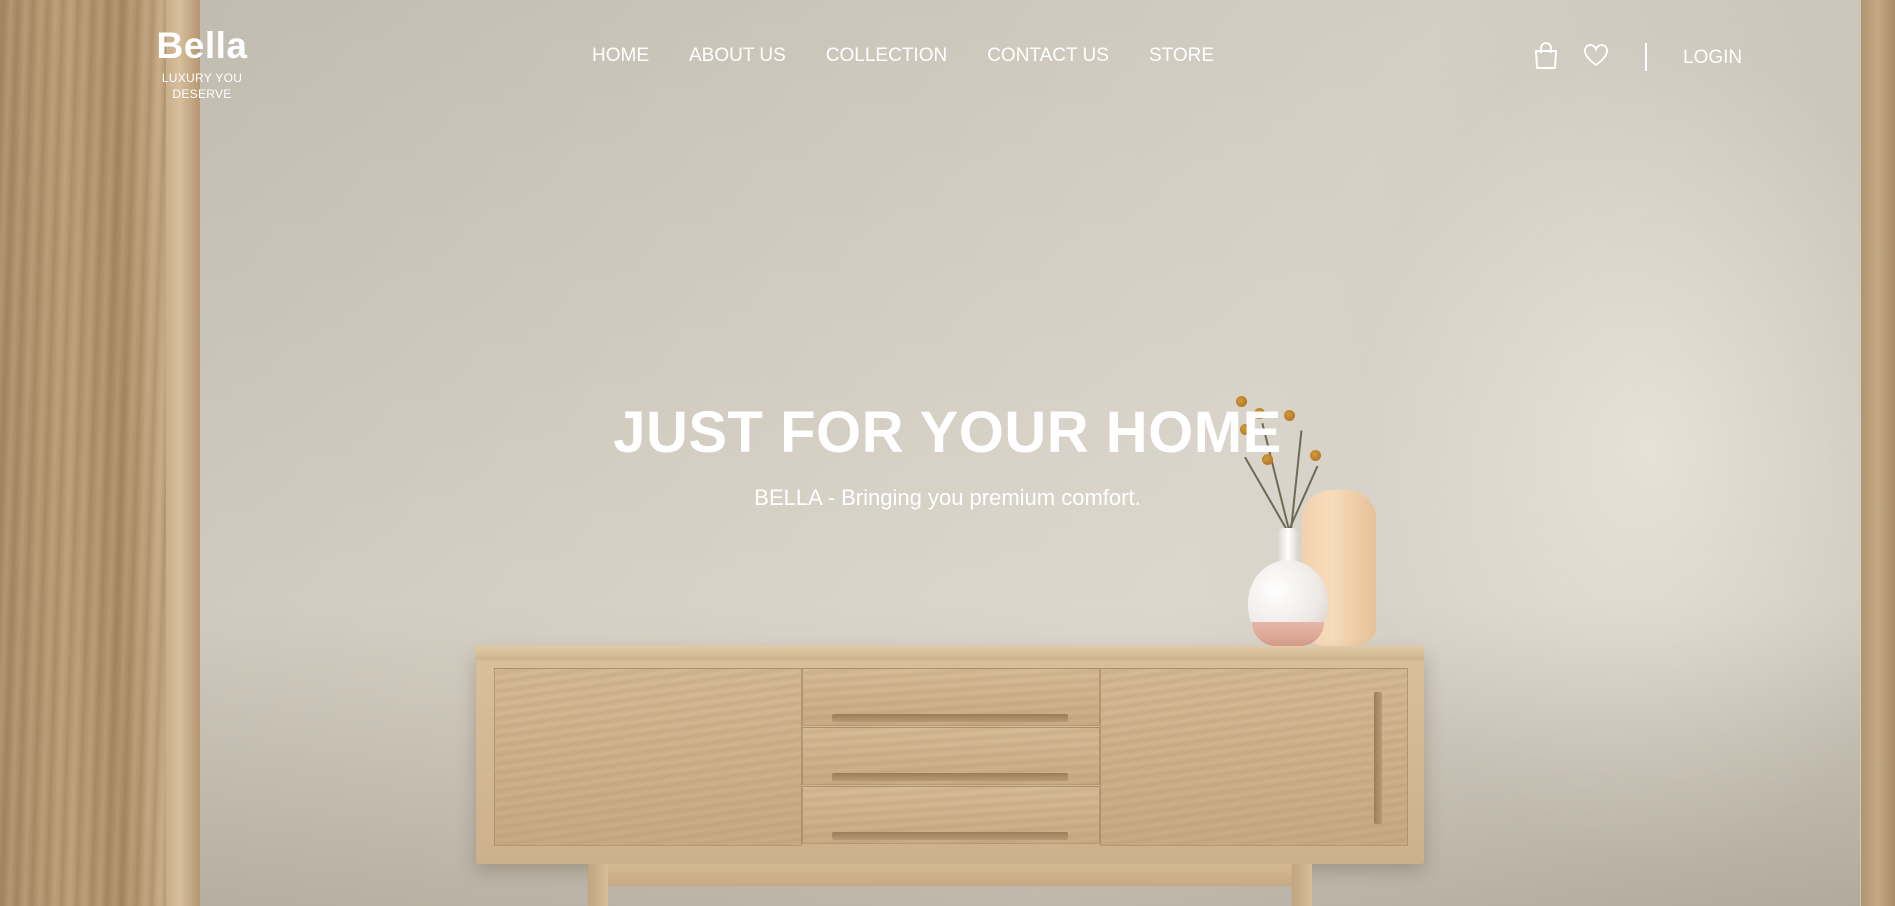 The width and height of the screenshot is (1895, 906). What do you see at coordinates (1048, 56) in the screenshot?
I see `nav-item-contact-us: CONTACT US` at bounding box center [1048, 56].